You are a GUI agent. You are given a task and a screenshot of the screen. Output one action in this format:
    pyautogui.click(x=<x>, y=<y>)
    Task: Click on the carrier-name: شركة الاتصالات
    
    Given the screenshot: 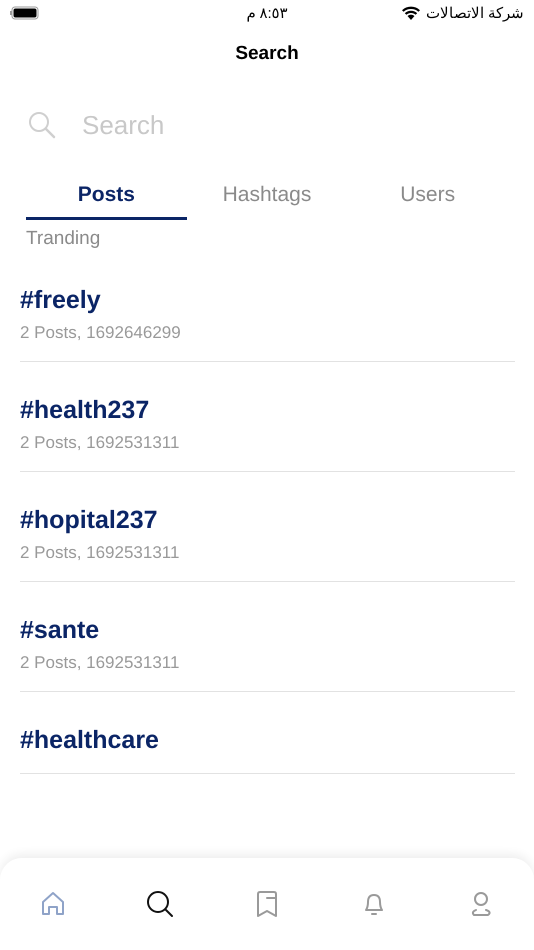 What is the action you would take?
    pyautogui.click(x=475, y=13)
    